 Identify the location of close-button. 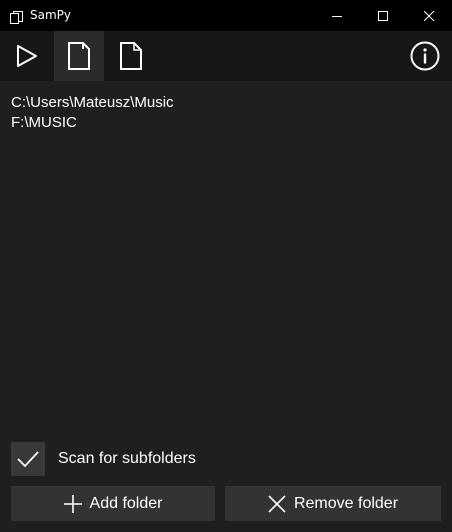
(429, 15).